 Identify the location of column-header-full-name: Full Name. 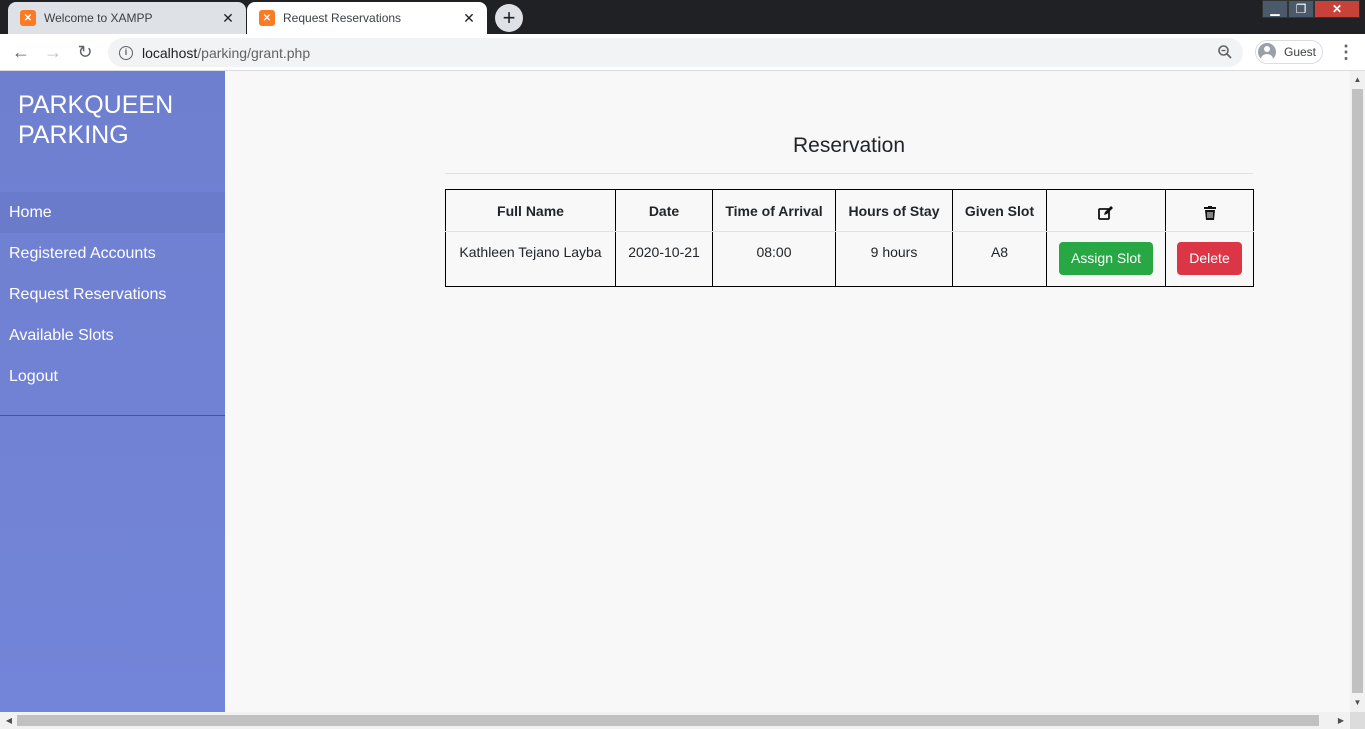
(530, 210).